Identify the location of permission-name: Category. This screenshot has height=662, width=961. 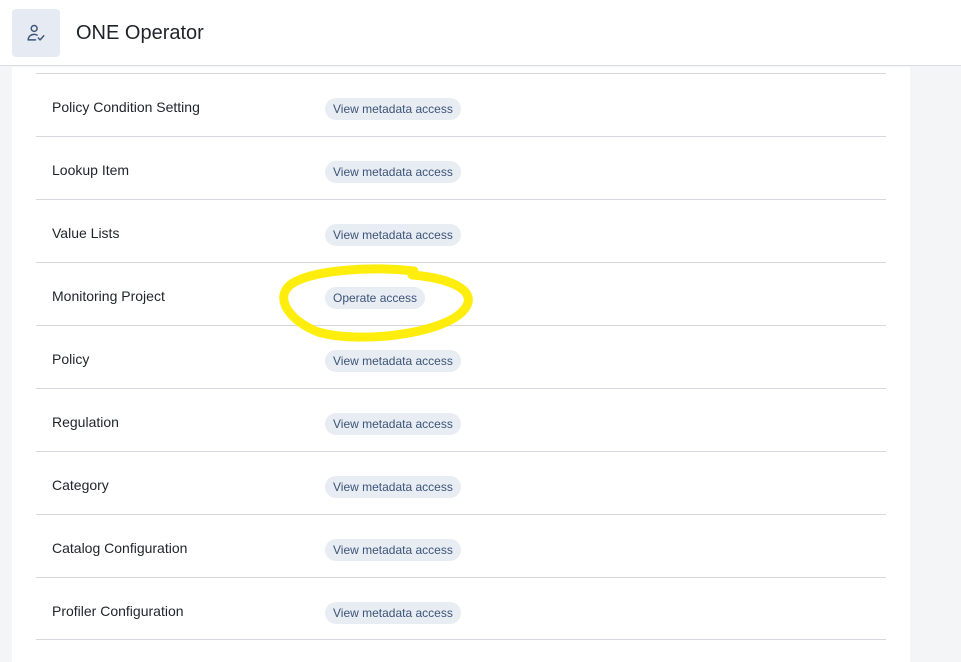
(80, 485).